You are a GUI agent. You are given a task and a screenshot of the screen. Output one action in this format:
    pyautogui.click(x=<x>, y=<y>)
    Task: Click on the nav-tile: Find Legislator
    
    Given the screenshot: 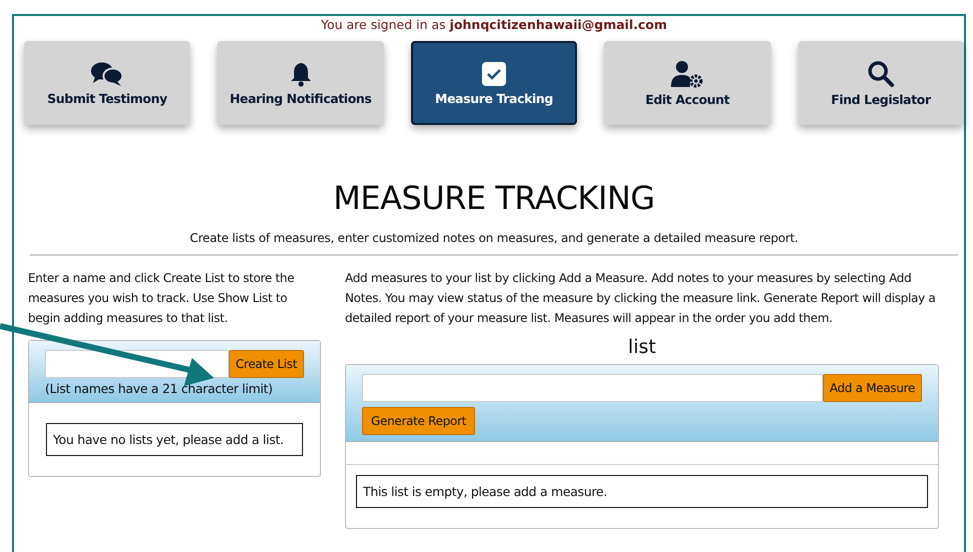 What is the action you would take?
    pyautogui.click(x=881, y=83)
    